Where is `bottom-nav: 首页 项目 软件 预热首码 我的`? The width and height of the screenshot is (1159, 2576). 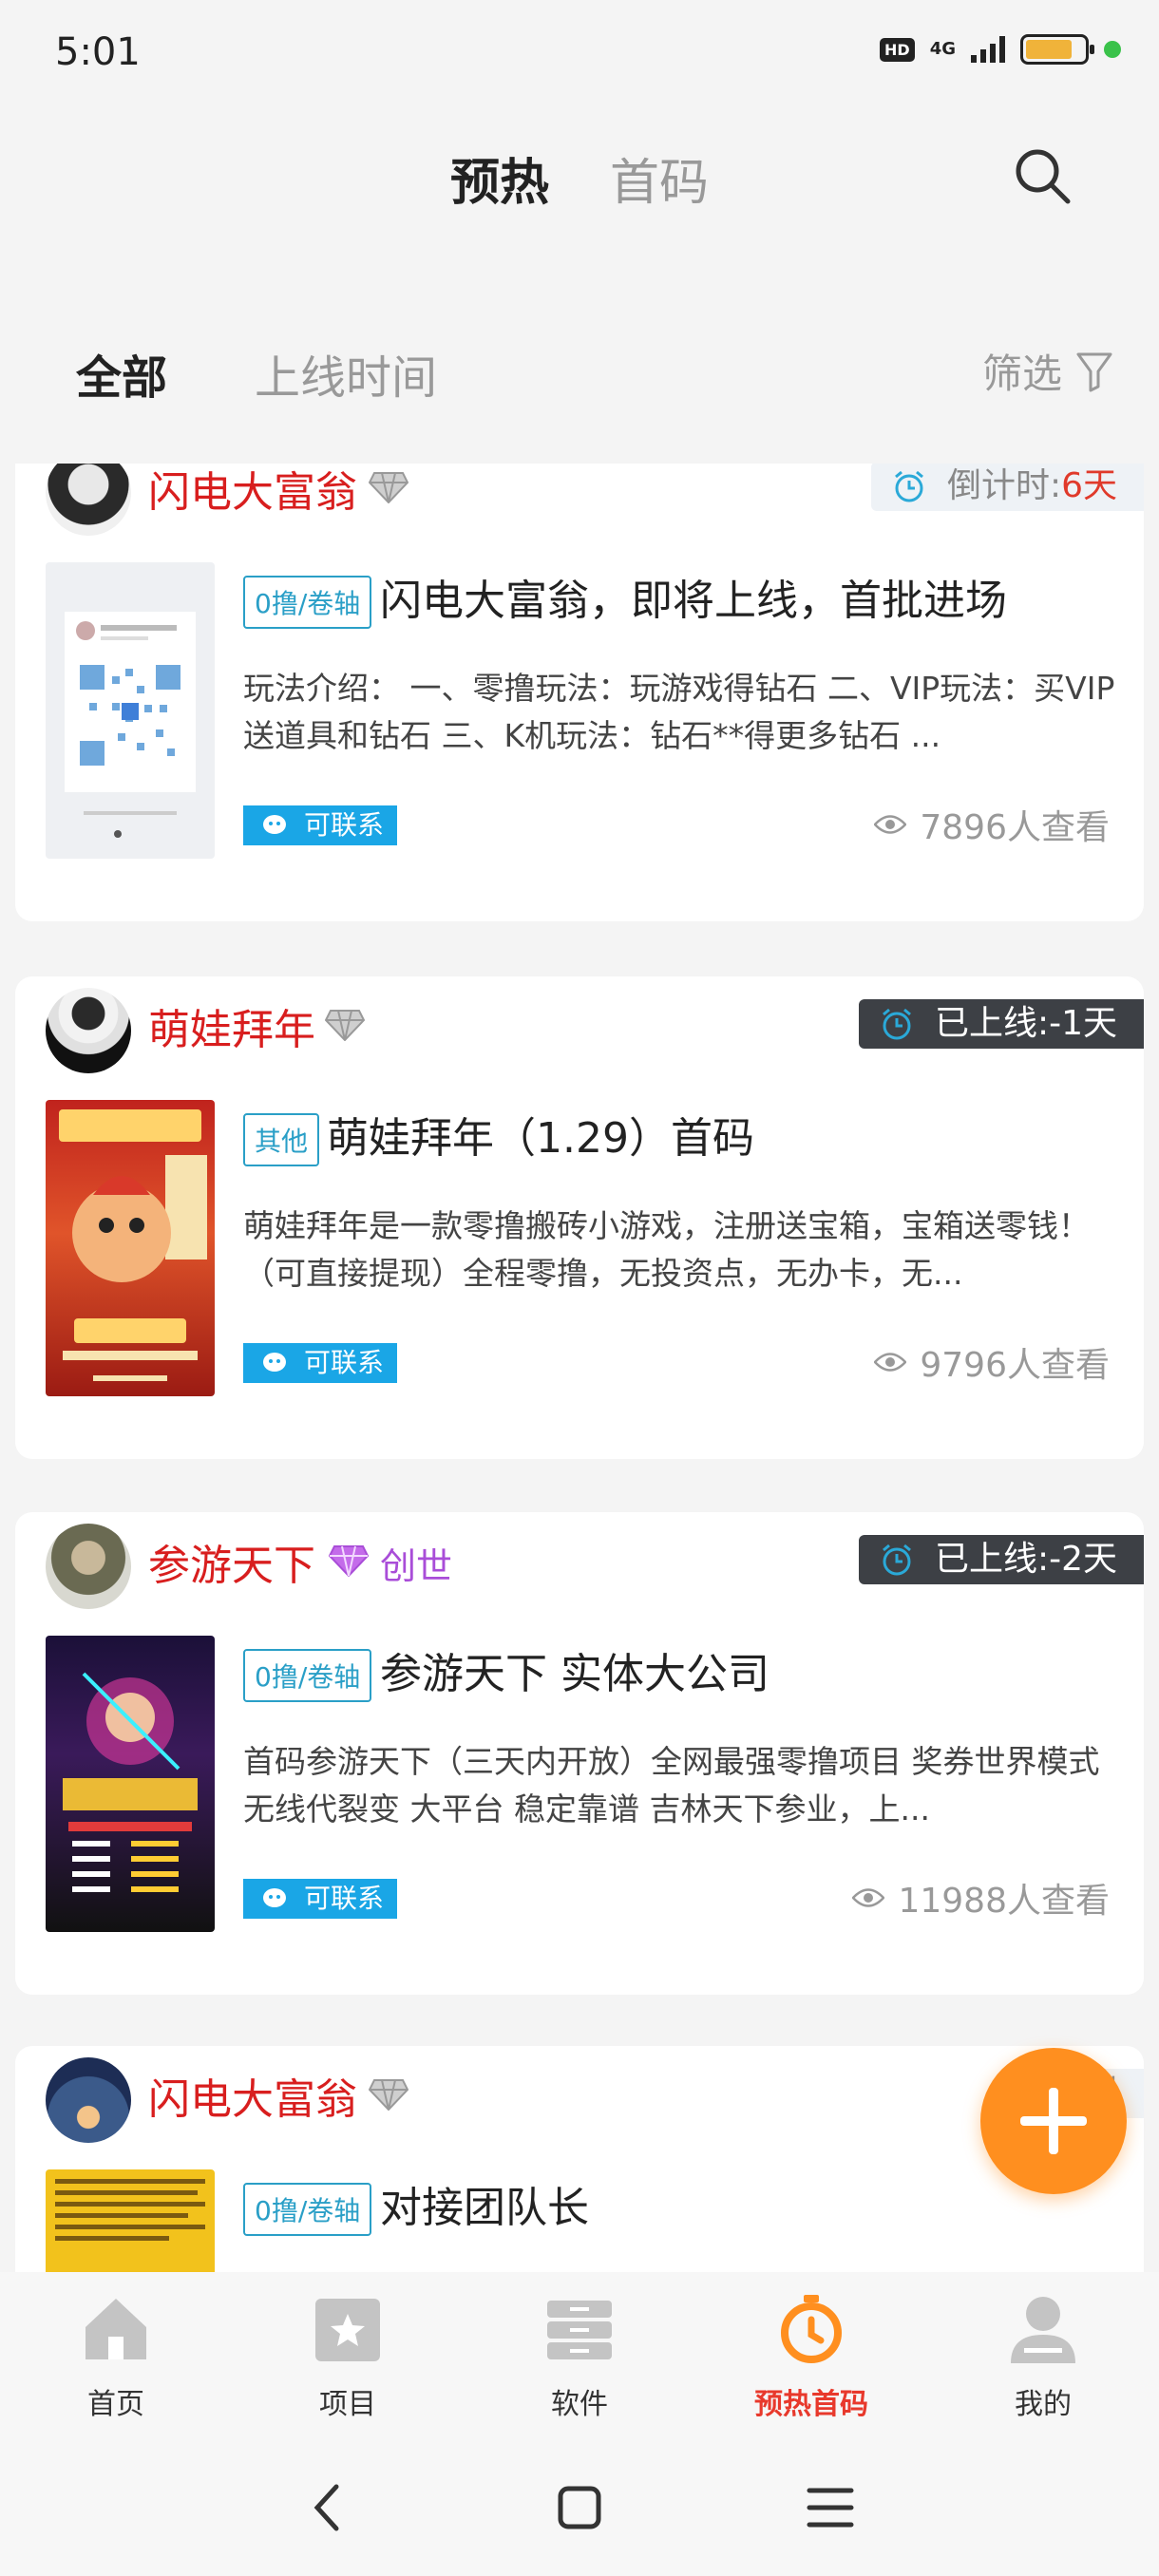 bottom-nav: 首页 项目 软件 预热首码 我的 is located at coordinates (579, 2357).